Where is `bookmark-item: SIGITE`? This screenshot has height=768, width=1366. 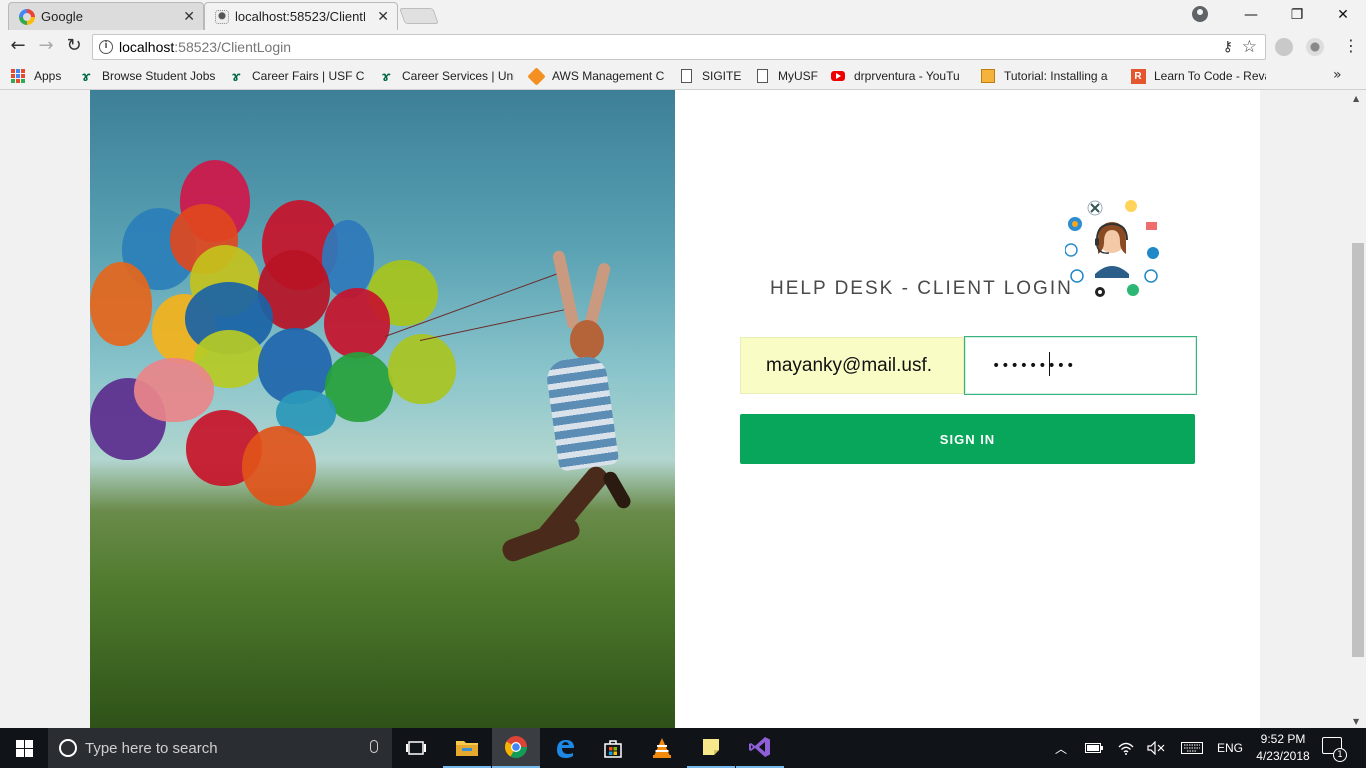
bookmark-item: SIGITE is located at coordinates (710, 76).